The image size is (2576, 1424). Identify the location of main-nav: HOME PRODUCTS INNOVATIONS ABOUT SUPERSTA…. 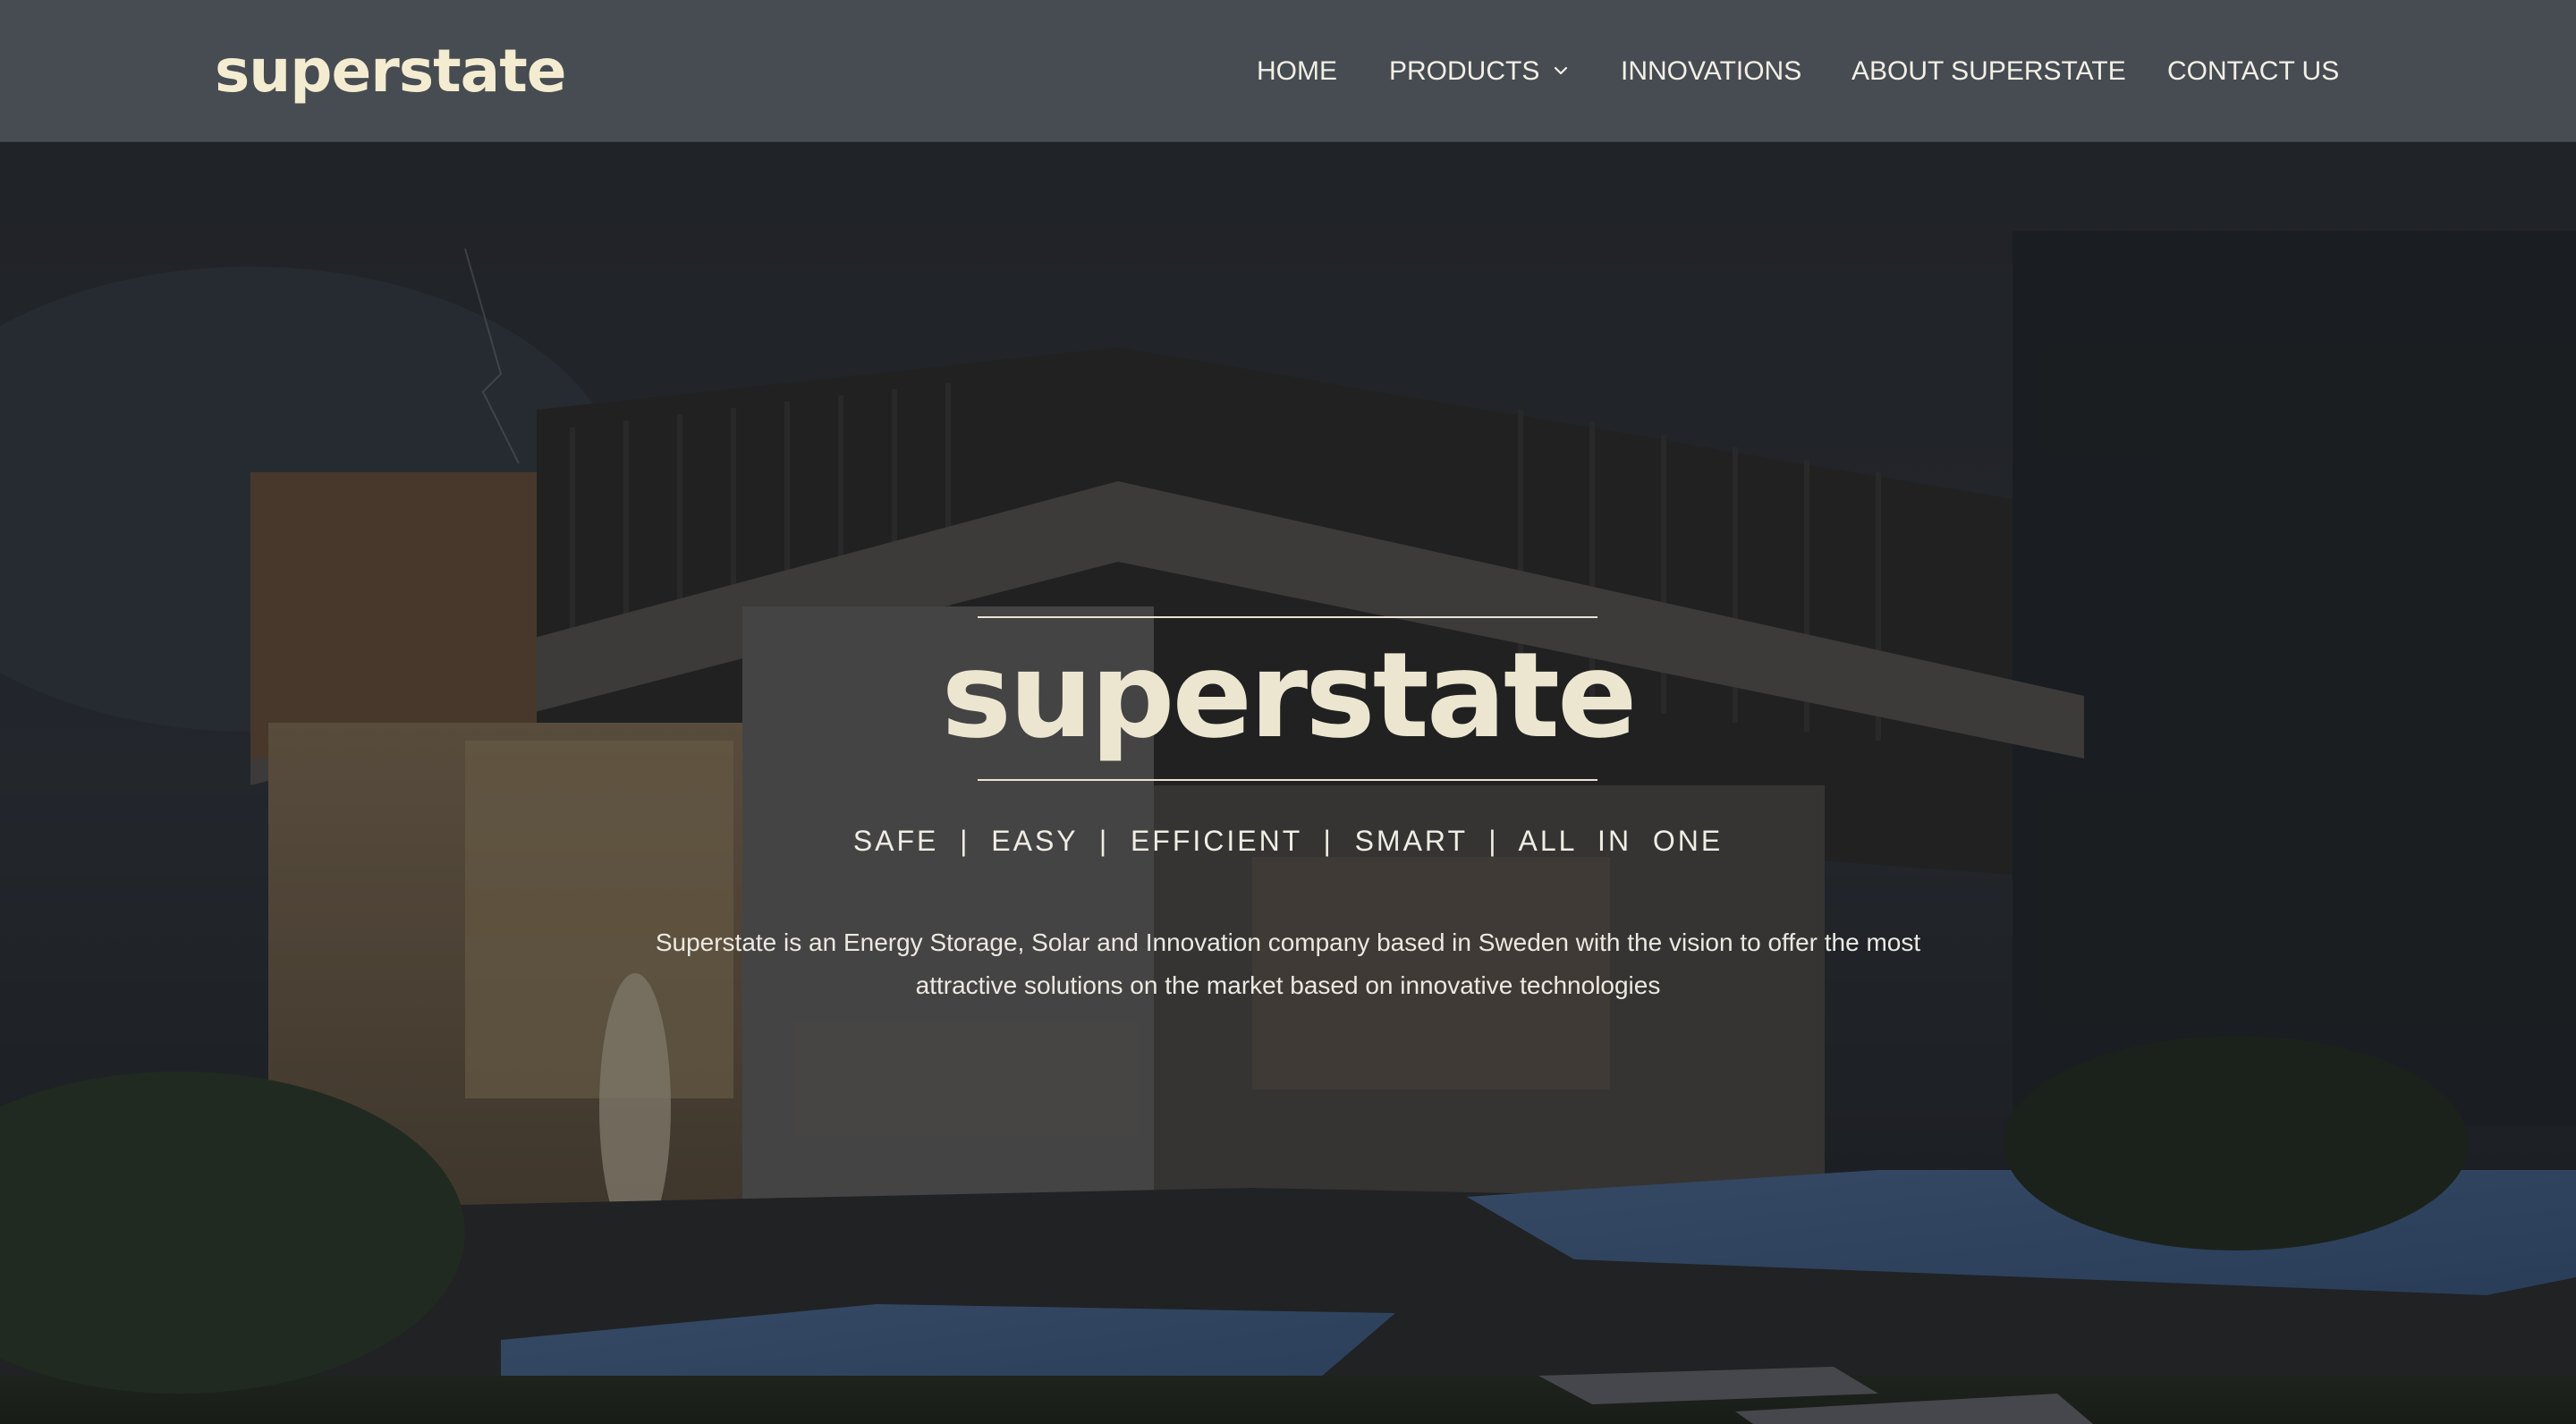
(1288, 71).